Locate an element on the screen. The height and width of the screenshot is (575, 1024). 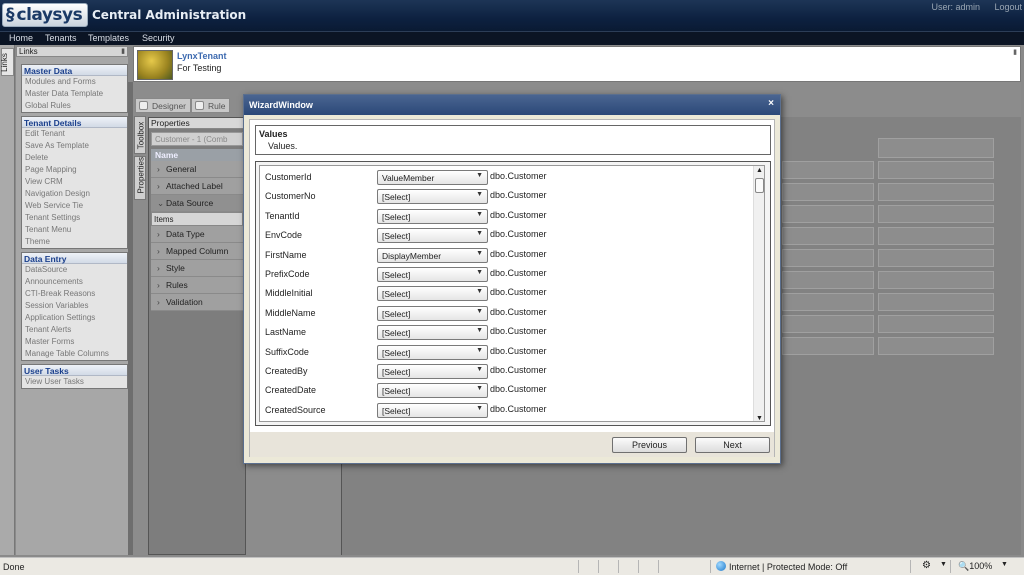
scroll-down-icon: ▼ is located at coordinates (759, 418).